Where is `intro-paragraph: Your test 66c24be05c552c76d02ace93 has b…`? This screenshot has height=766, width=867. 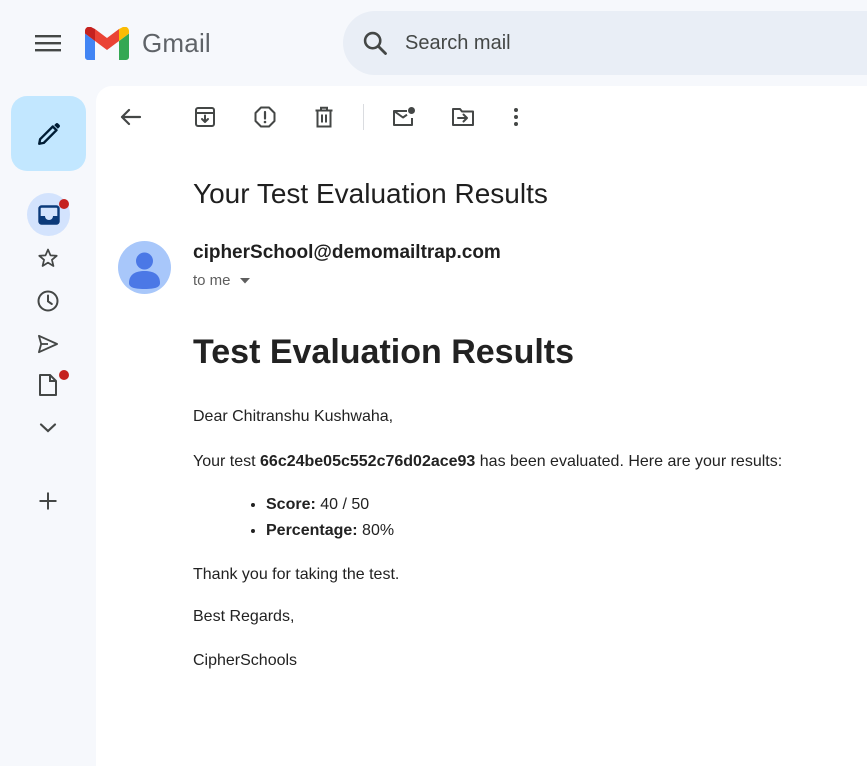 intro-paragraph: Your test 66c24be05c552c76d02ace93 has b… is located at coordinates (487, 462).